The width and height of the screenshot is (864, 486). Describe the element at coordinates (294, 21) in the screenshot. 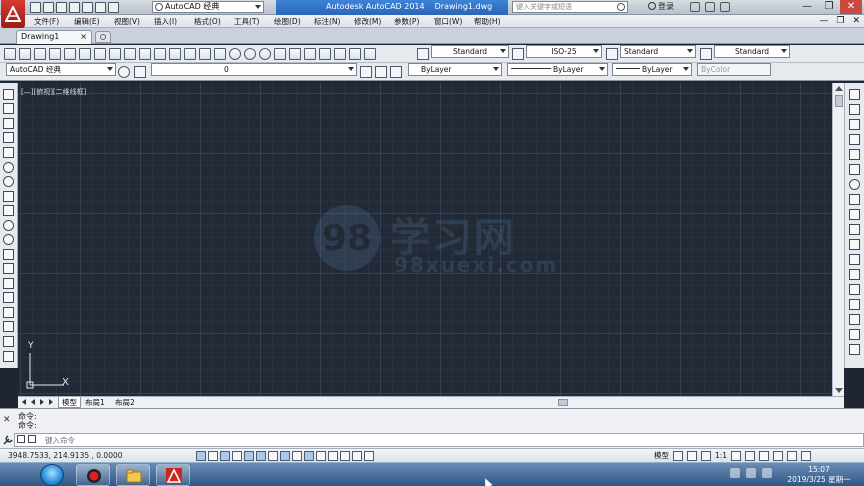

I see `menu-draw: 绘图(D)` at that location.